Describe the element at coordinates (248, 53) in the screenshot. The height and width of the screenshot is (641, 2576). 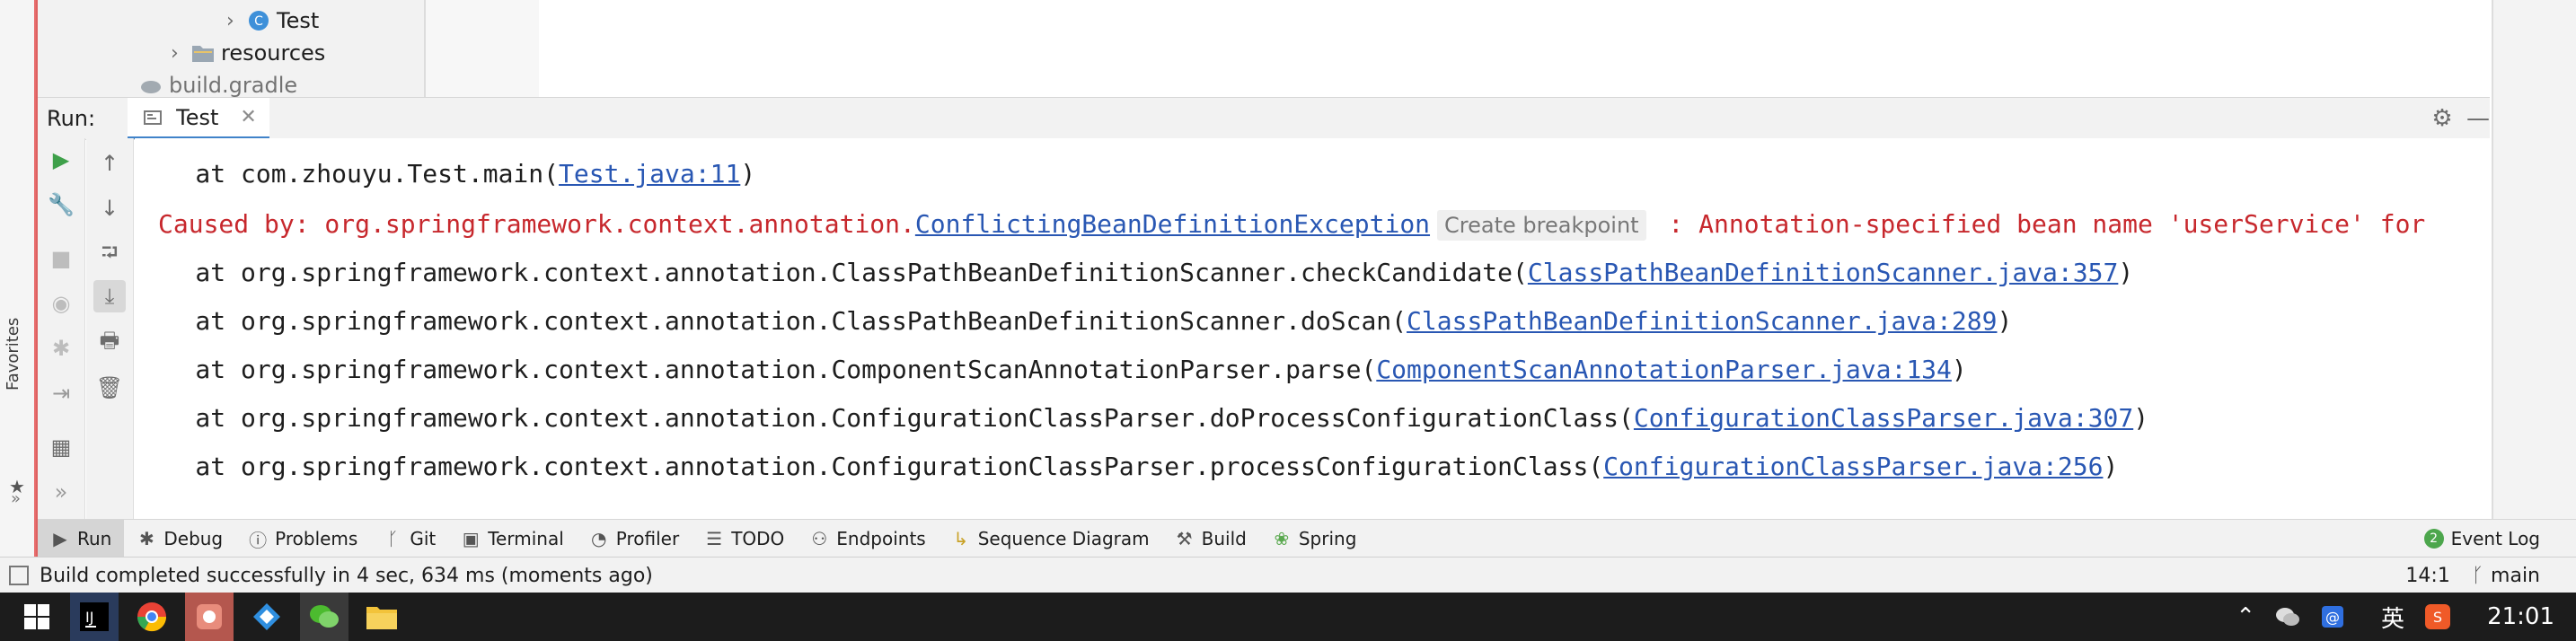
I see `tree-item-resources: › resources` at that location.